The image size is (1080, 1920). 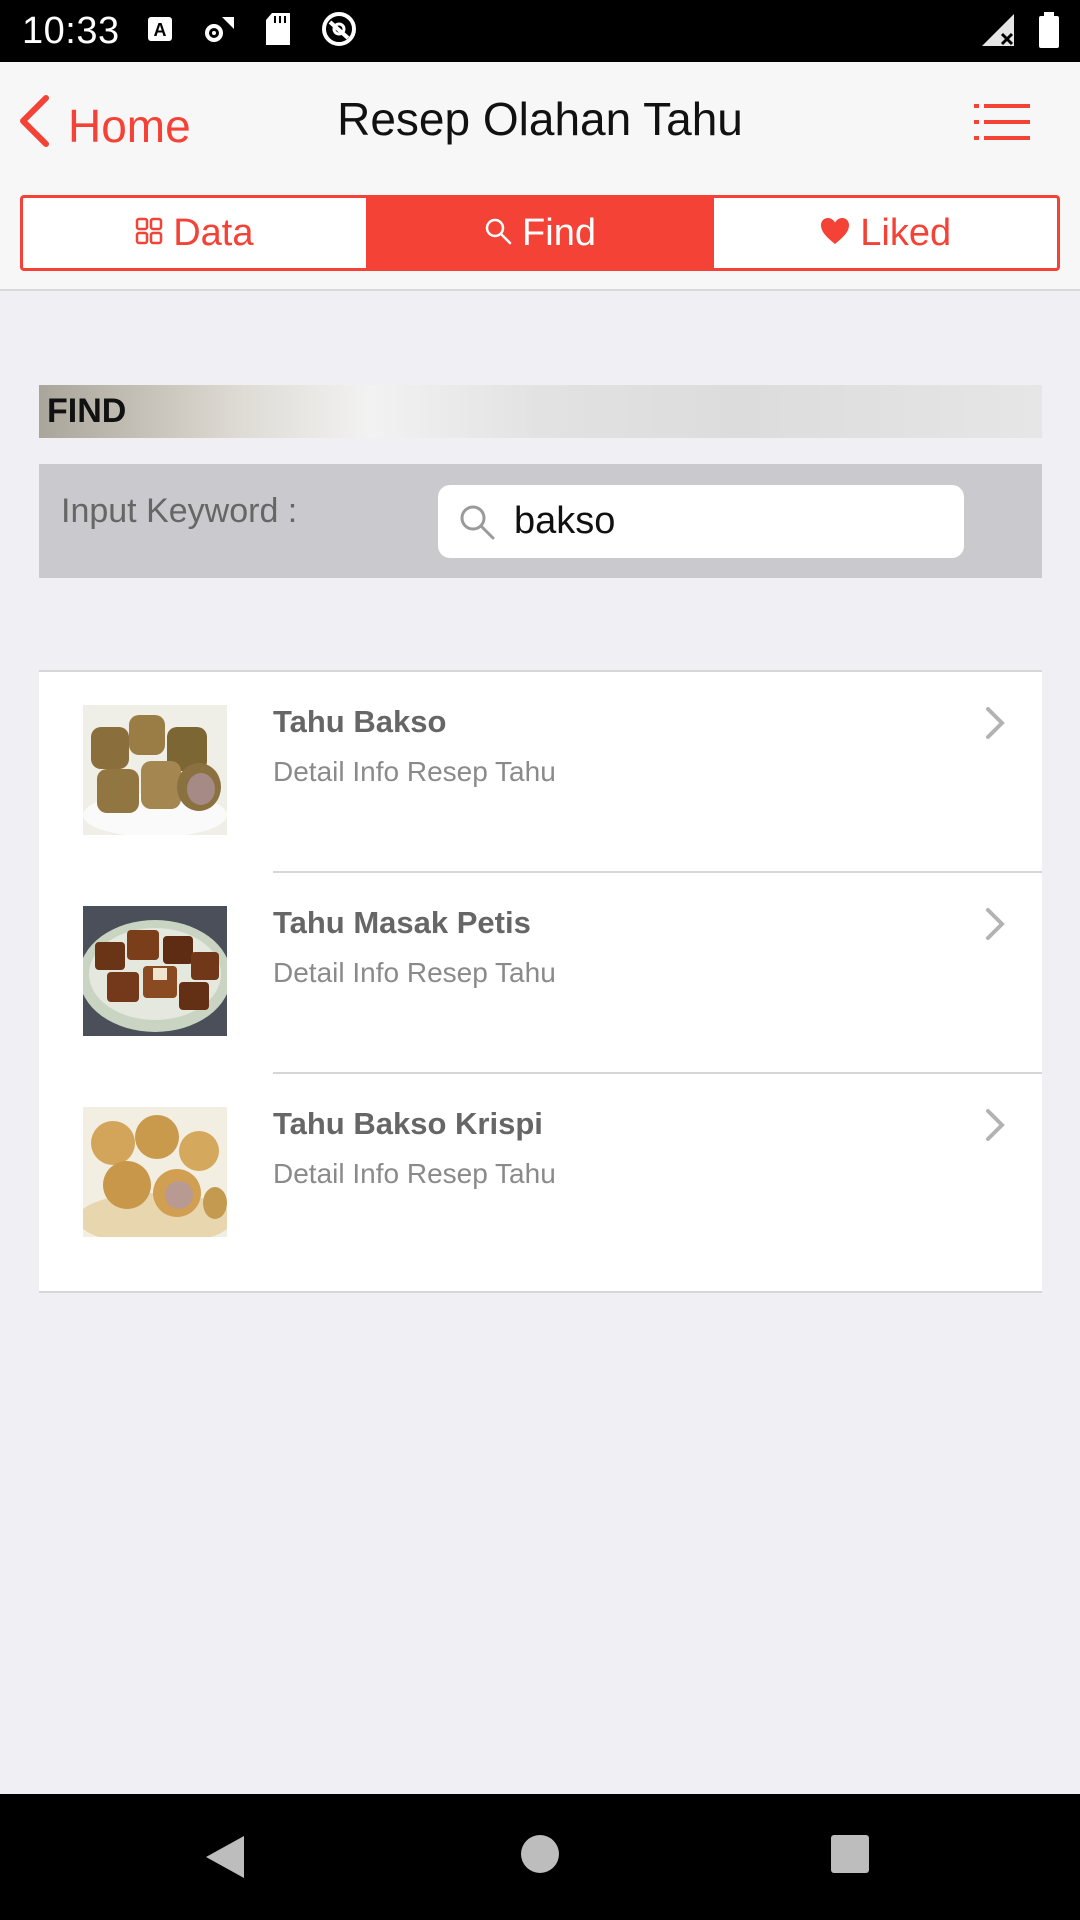 I want to click on keyword-label: Input Keyword :, so click(x=179, y=511).